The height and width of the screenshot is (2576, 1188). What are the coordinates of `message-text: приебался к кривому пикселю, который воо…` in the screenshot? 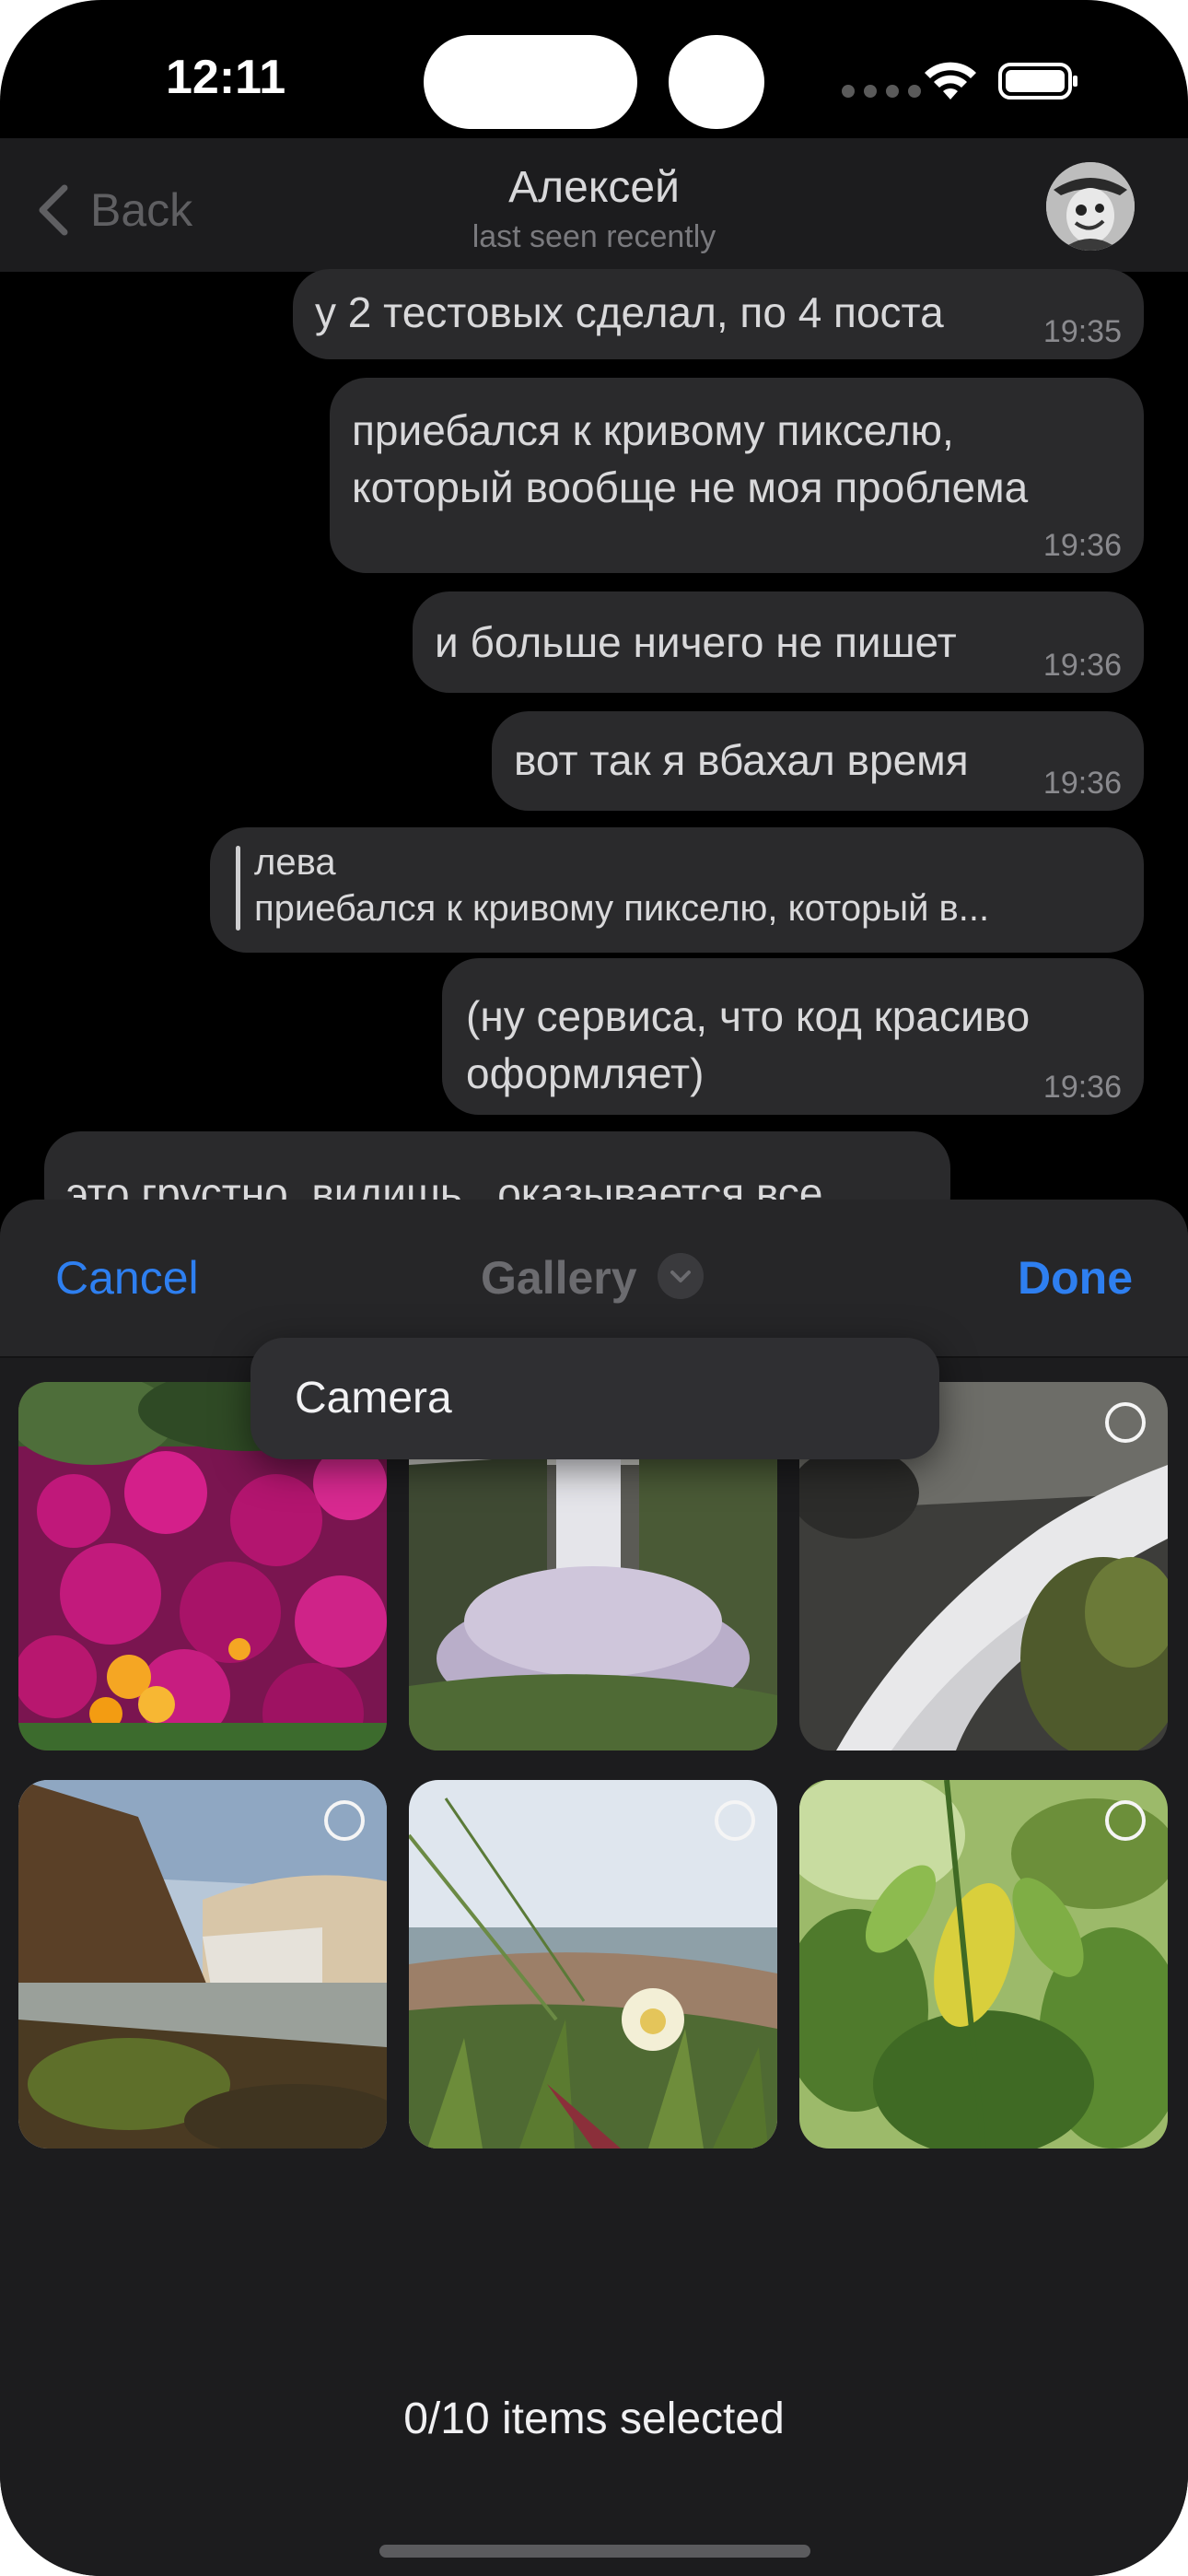 It's located at (690, 459).